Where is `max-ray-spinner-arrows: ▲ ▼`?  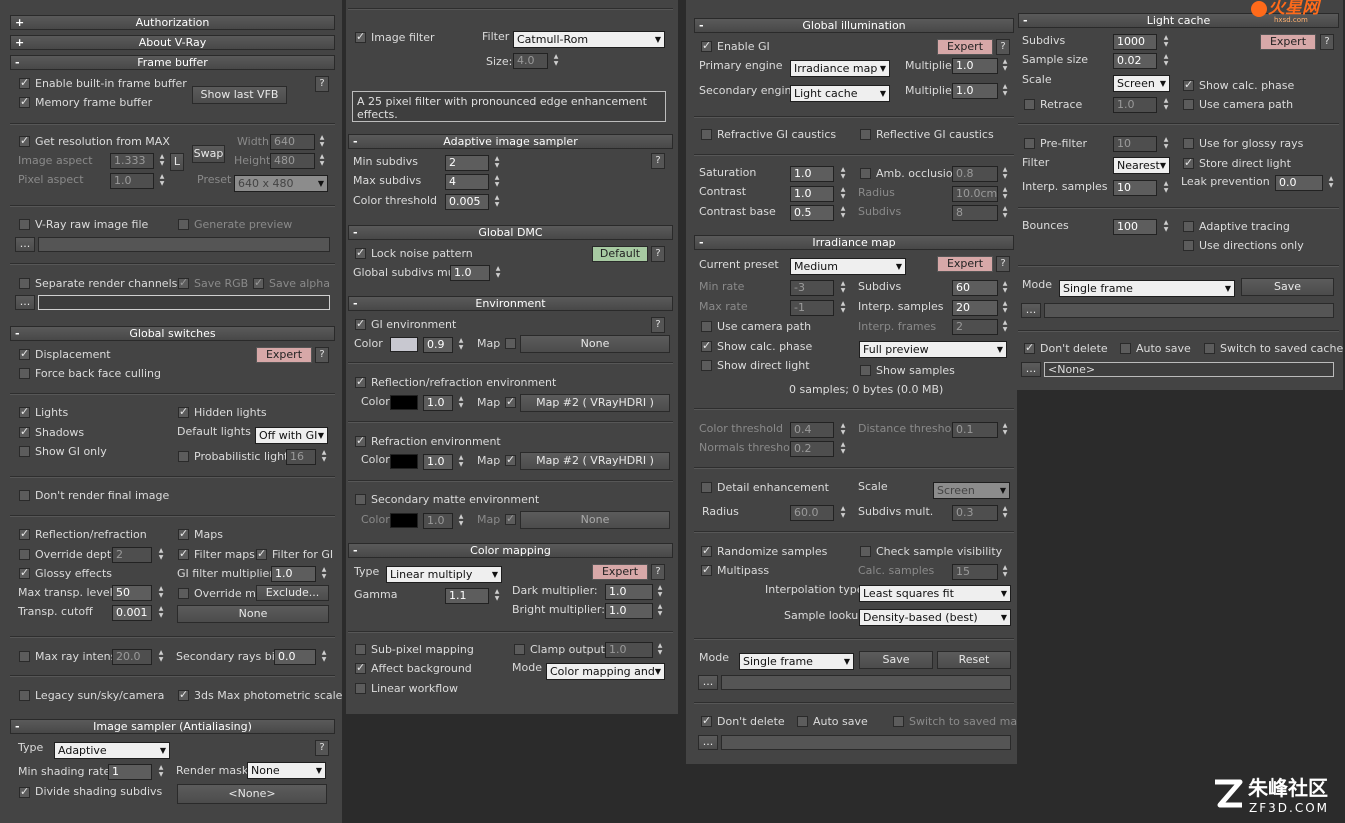
max-ray-spinner-arrows: ▲ ▼ is located at coordinates (161, 657).